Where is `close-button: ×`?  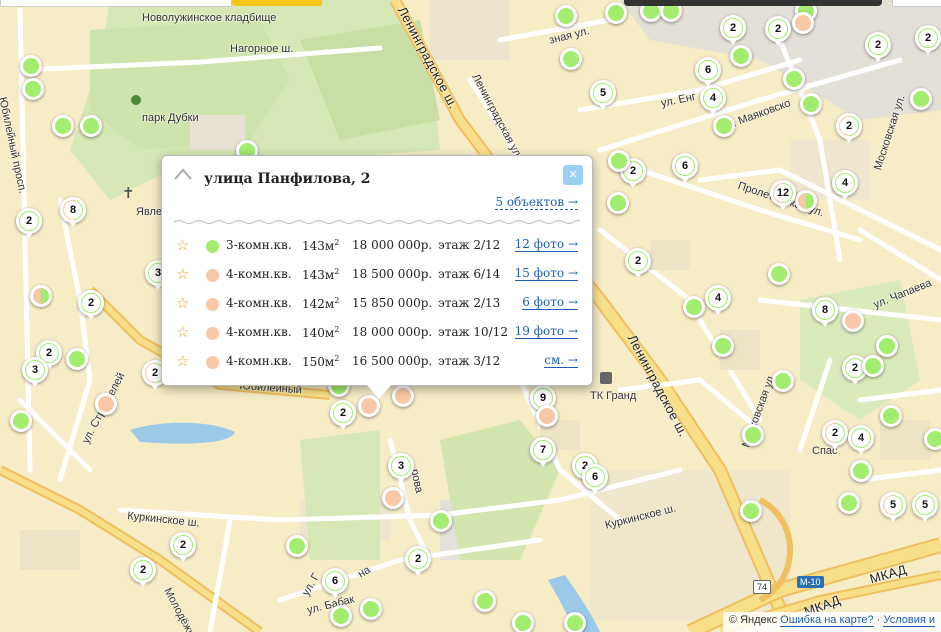 close-button: × is located at coordinates (573, 175).